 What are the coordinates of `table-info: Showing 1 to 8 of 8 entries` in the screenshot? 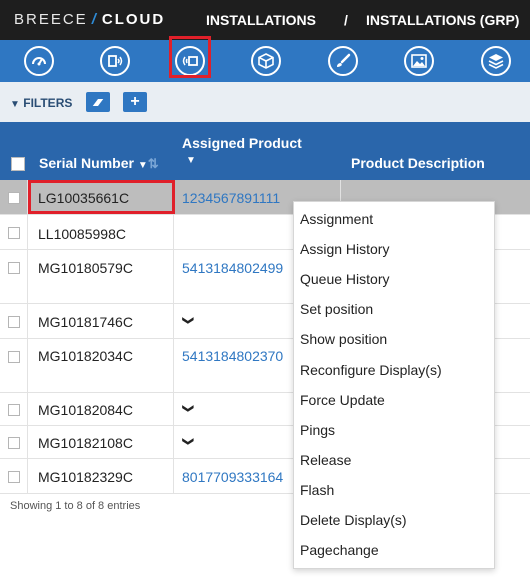 It's located at (75, 506).